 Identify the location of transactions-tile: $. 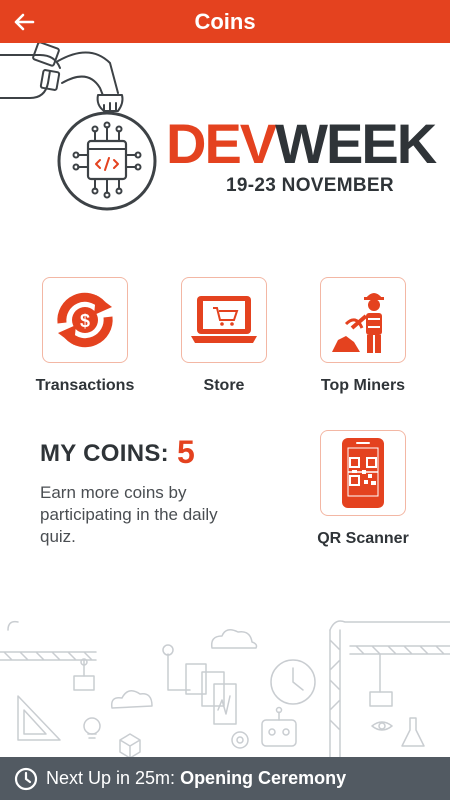
(85, 320).